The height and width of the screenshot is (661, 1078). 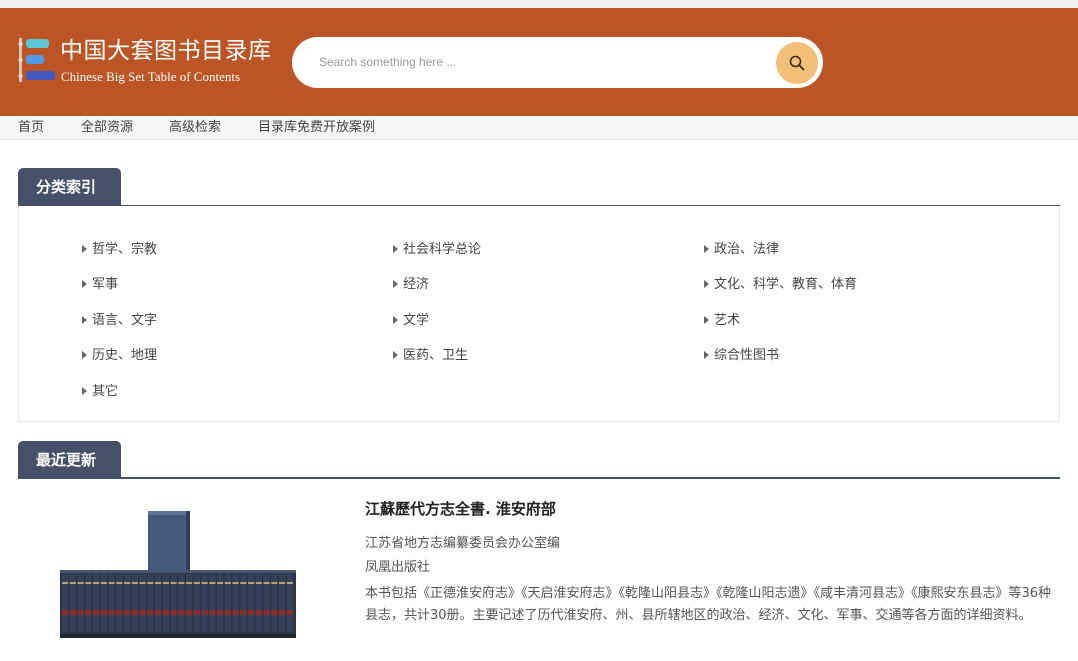 I want to click on book-editor: 江苏省地方志编纂委员会办公室编, so click(x=463, y=543).